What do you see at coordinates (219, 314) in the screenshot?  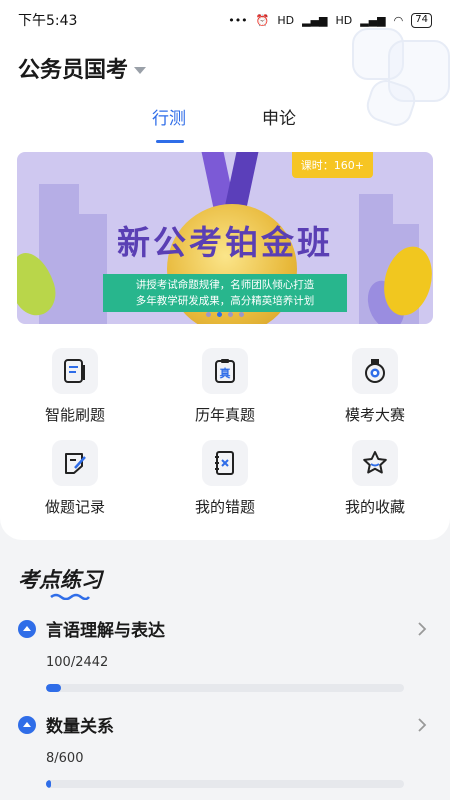 I see `carousel-dot-active` at bounding box center [219, 314].